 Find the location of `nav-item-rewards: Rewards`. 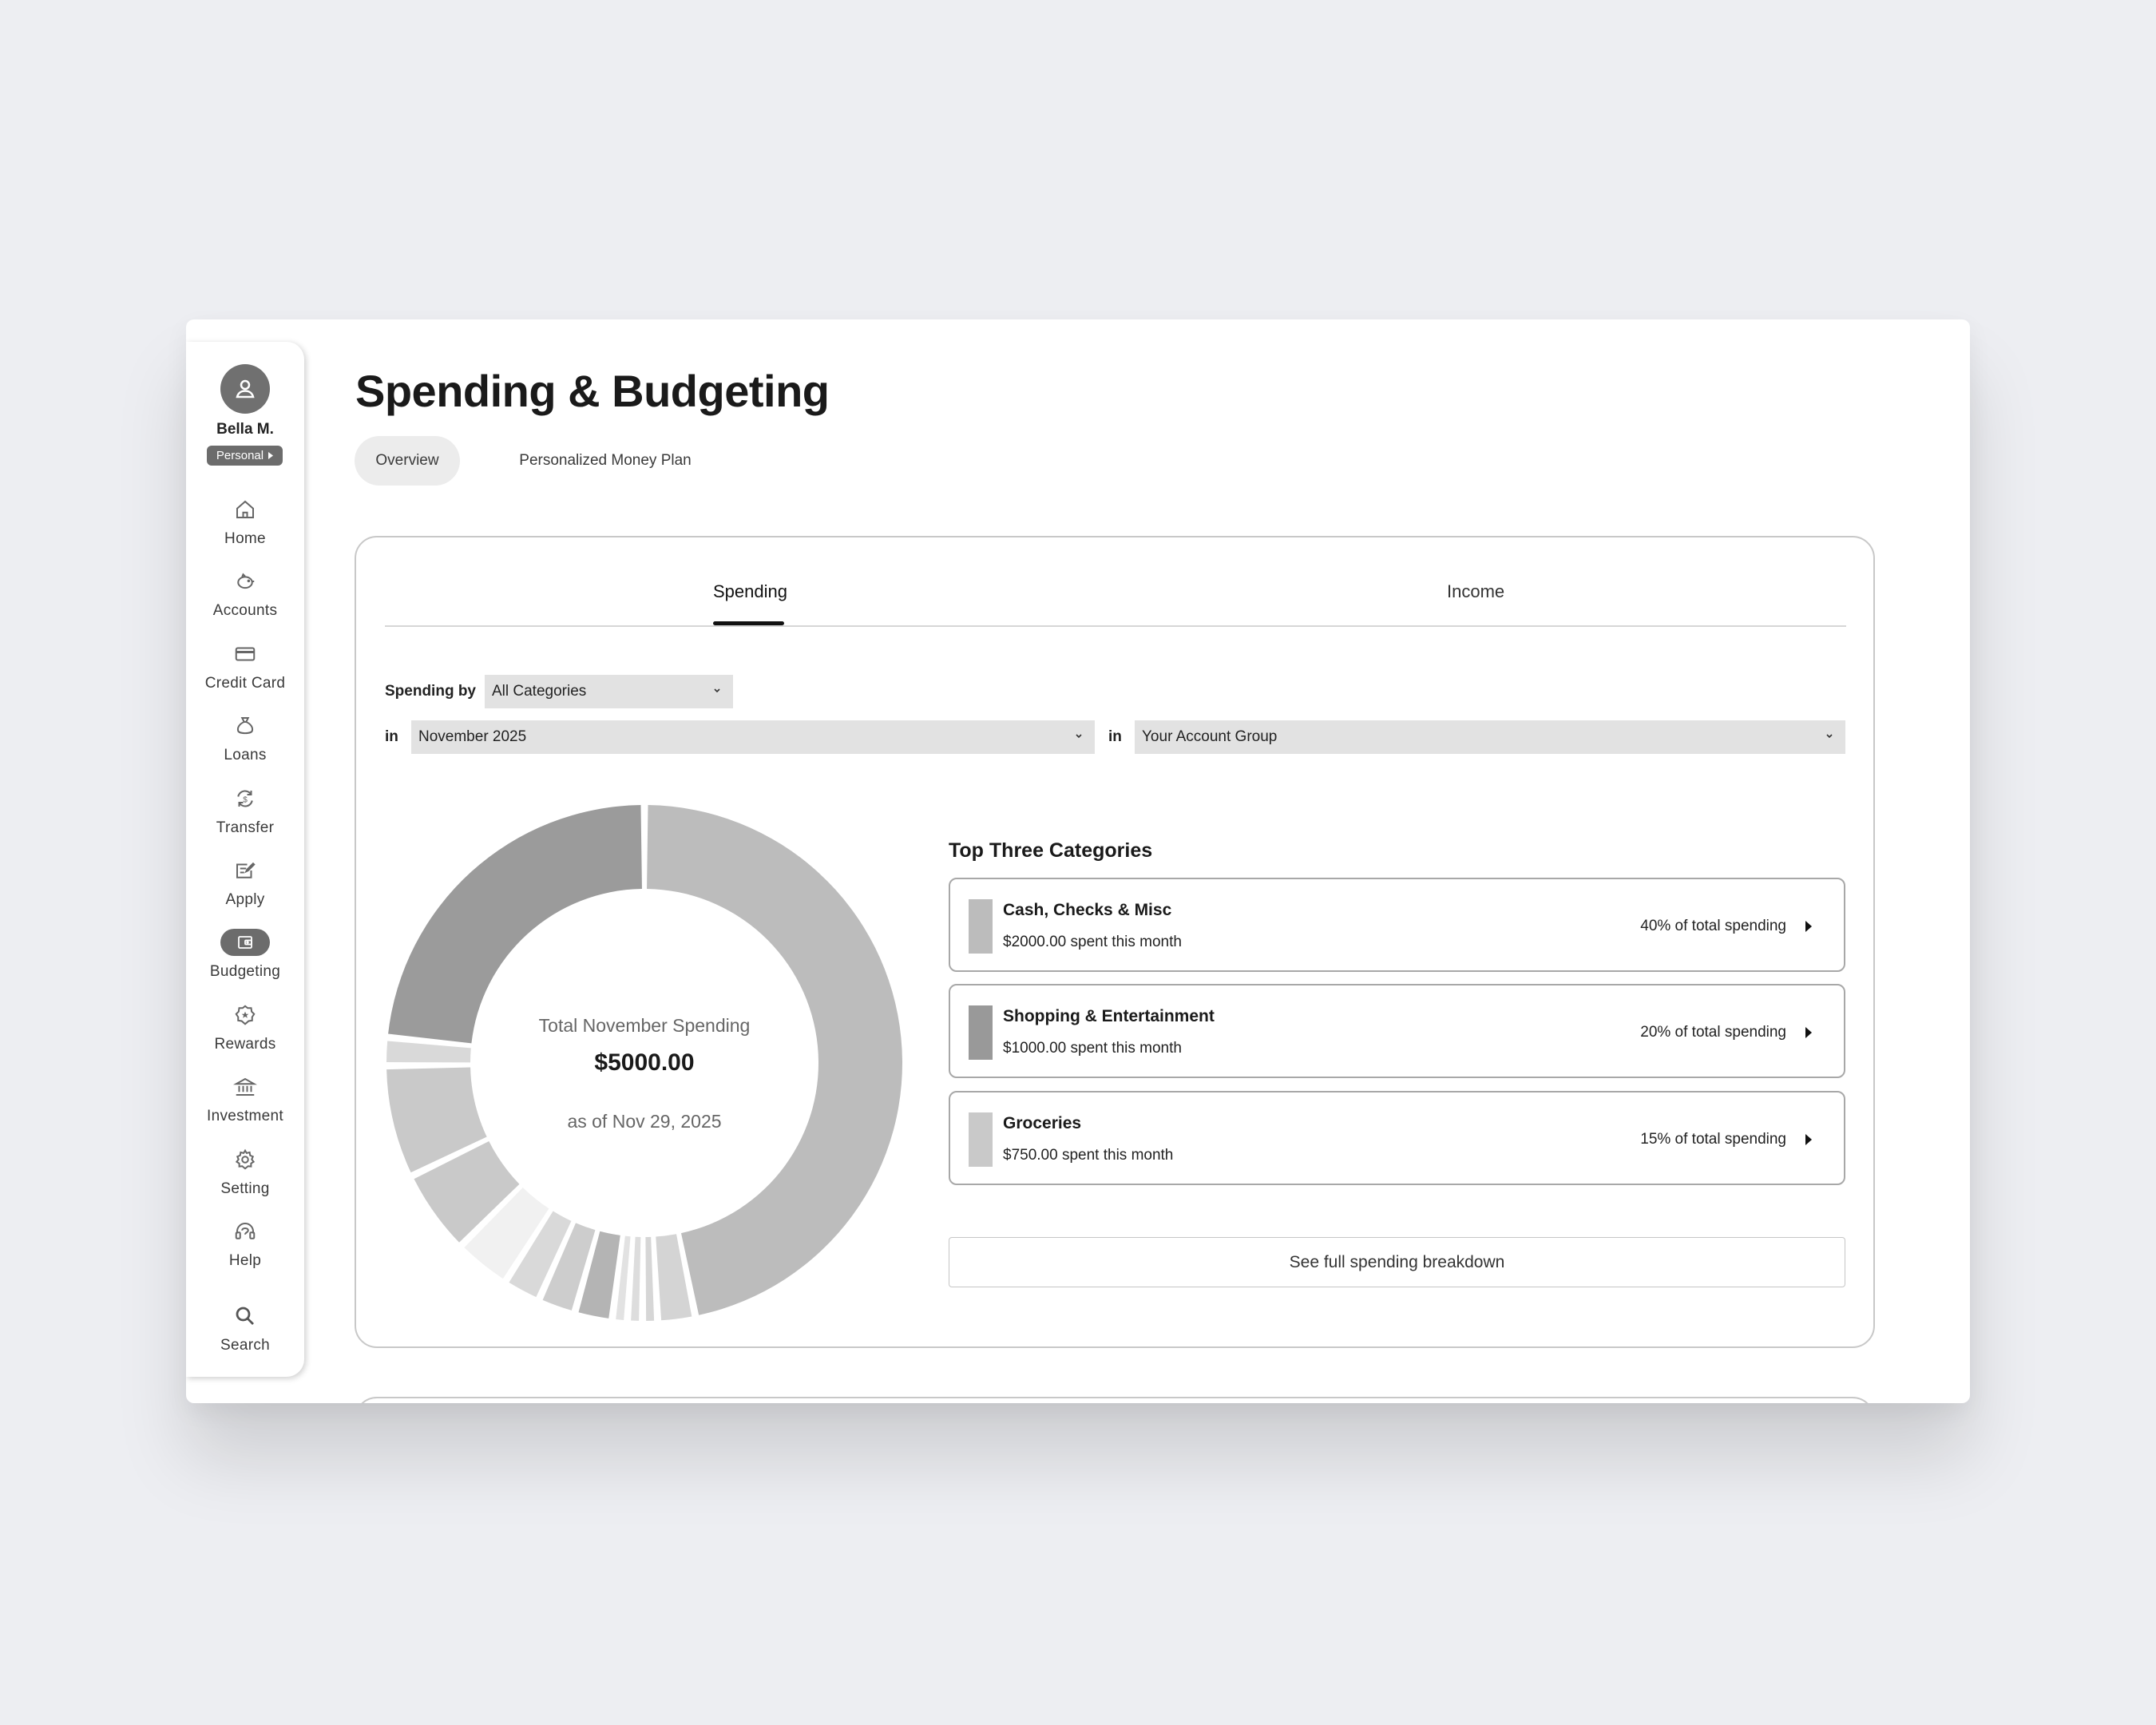

nav-item-rewards: Rewards is located at coordinates (245, 1031).